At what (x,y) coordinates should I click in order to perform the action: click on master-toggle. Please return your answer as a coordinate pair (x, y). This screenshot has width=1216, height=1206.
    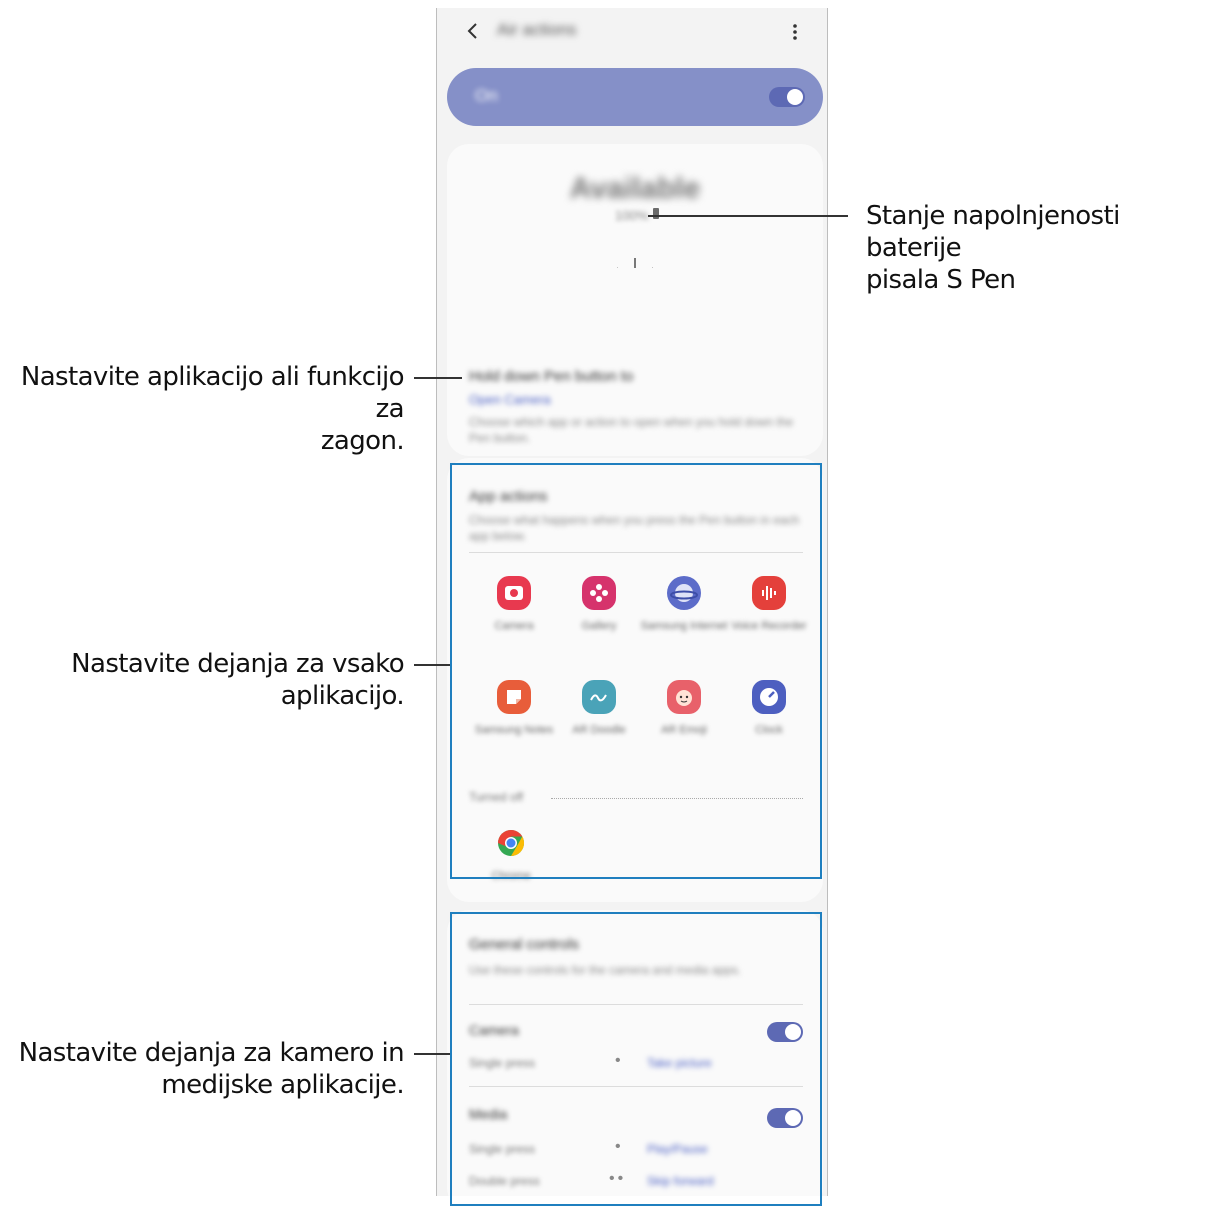
    Looking at the image, I should click on (787, 97).